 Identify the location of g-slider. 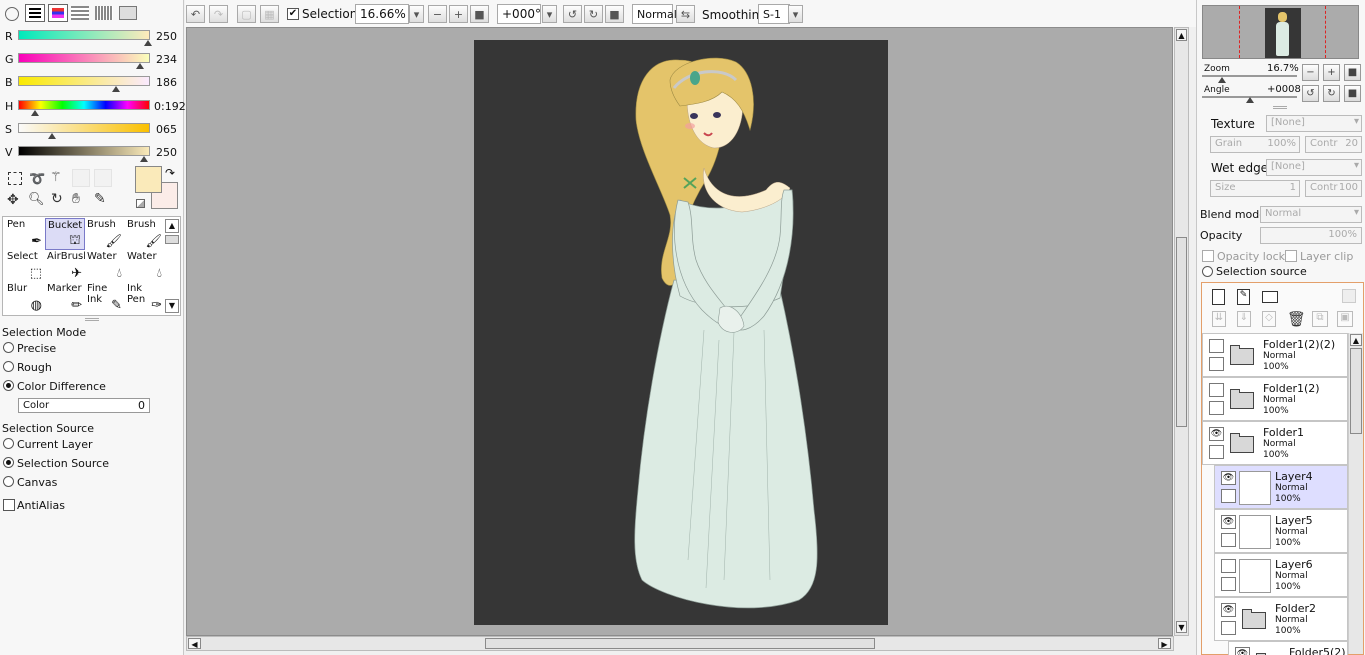
(84, 58).